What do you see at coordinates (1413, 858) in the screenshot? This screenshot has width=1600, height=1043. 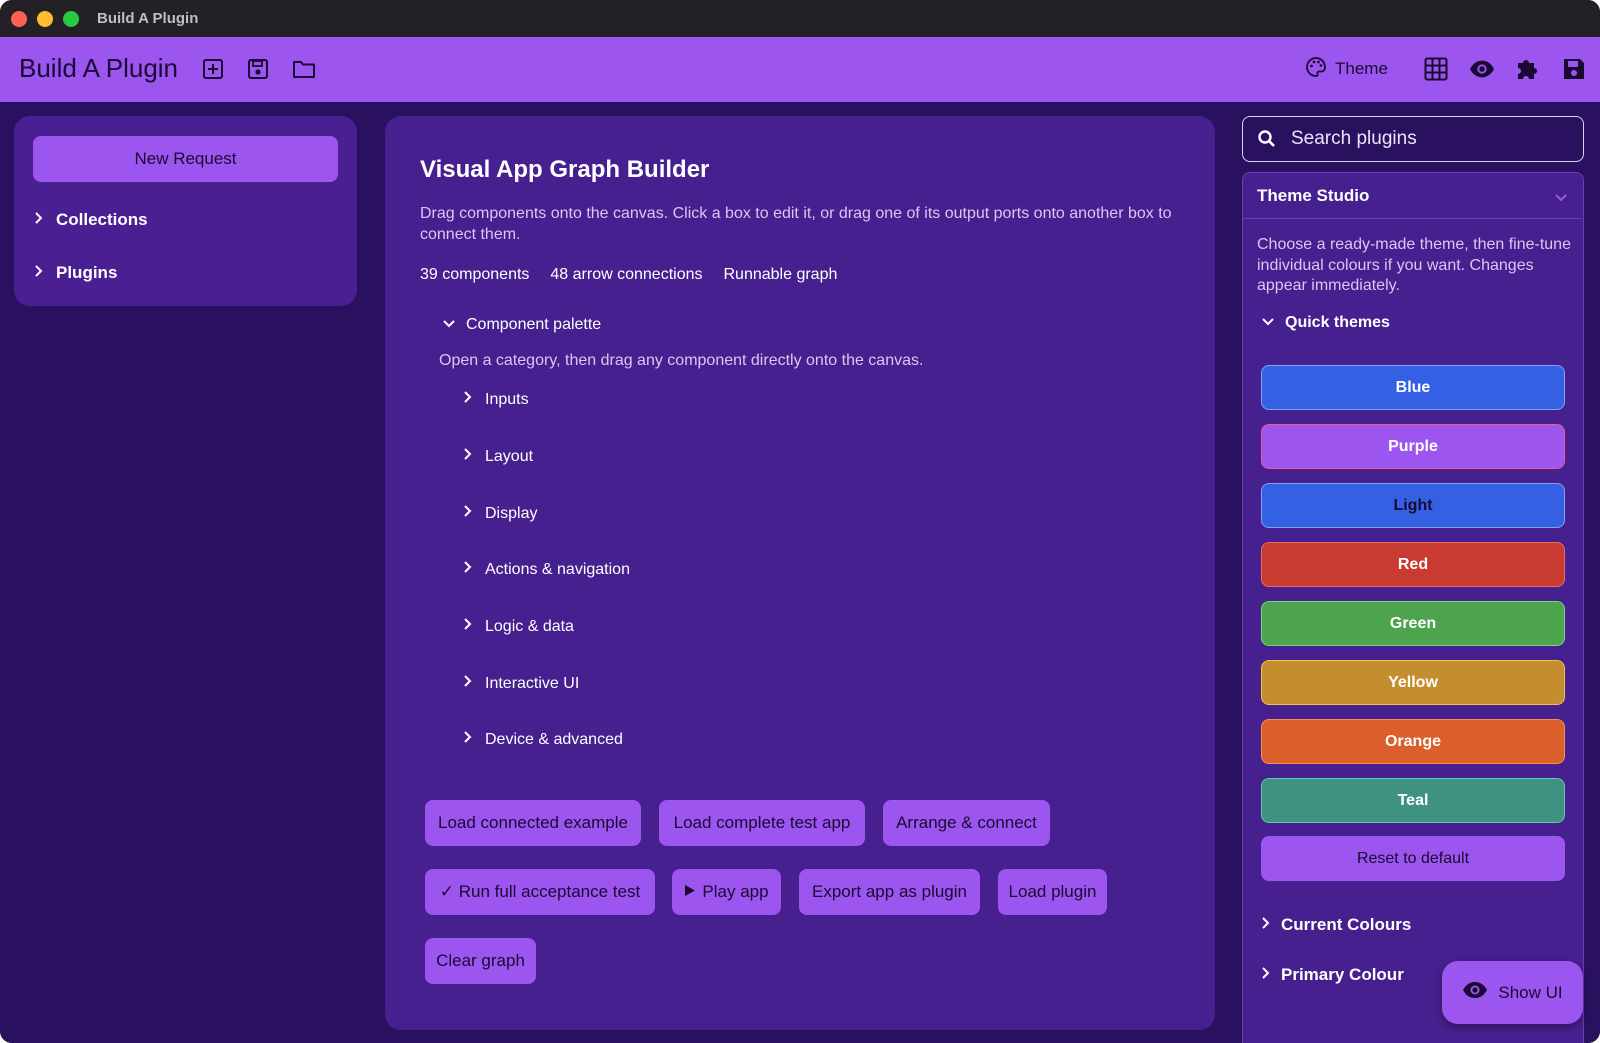 I see `reset-default-button: Reset to default` at bounding box center [1413, 858].